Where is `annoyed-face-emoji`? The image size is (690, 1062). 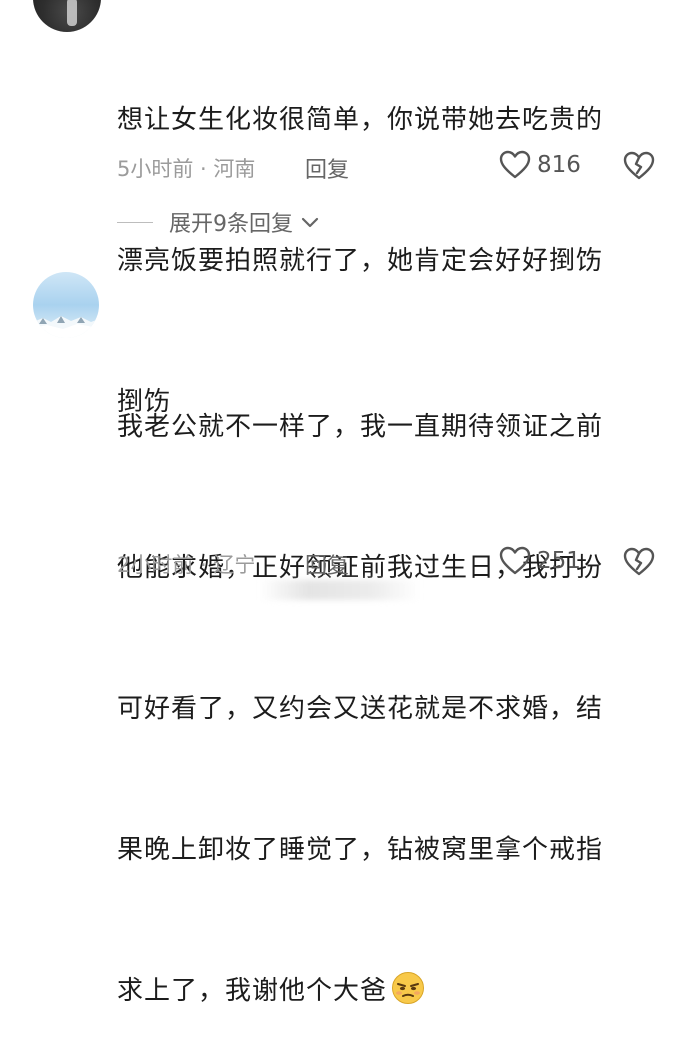
annoyed-face-emoji is located at coordinates (408, 988).